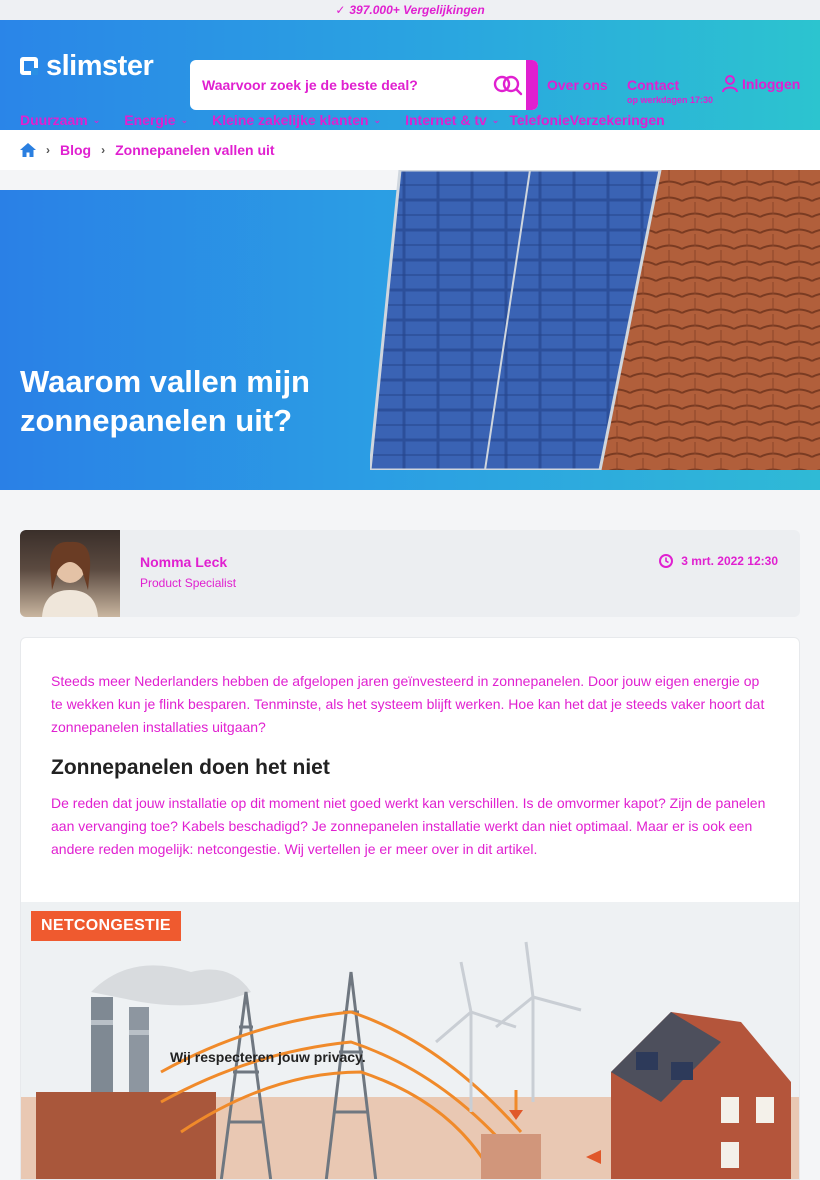 Image resolution: width=820 pixels, height=1180 pixels. Describe the element at coordinates (653, 85) in the screenshot. I see `contact-label: Contact` at that location.